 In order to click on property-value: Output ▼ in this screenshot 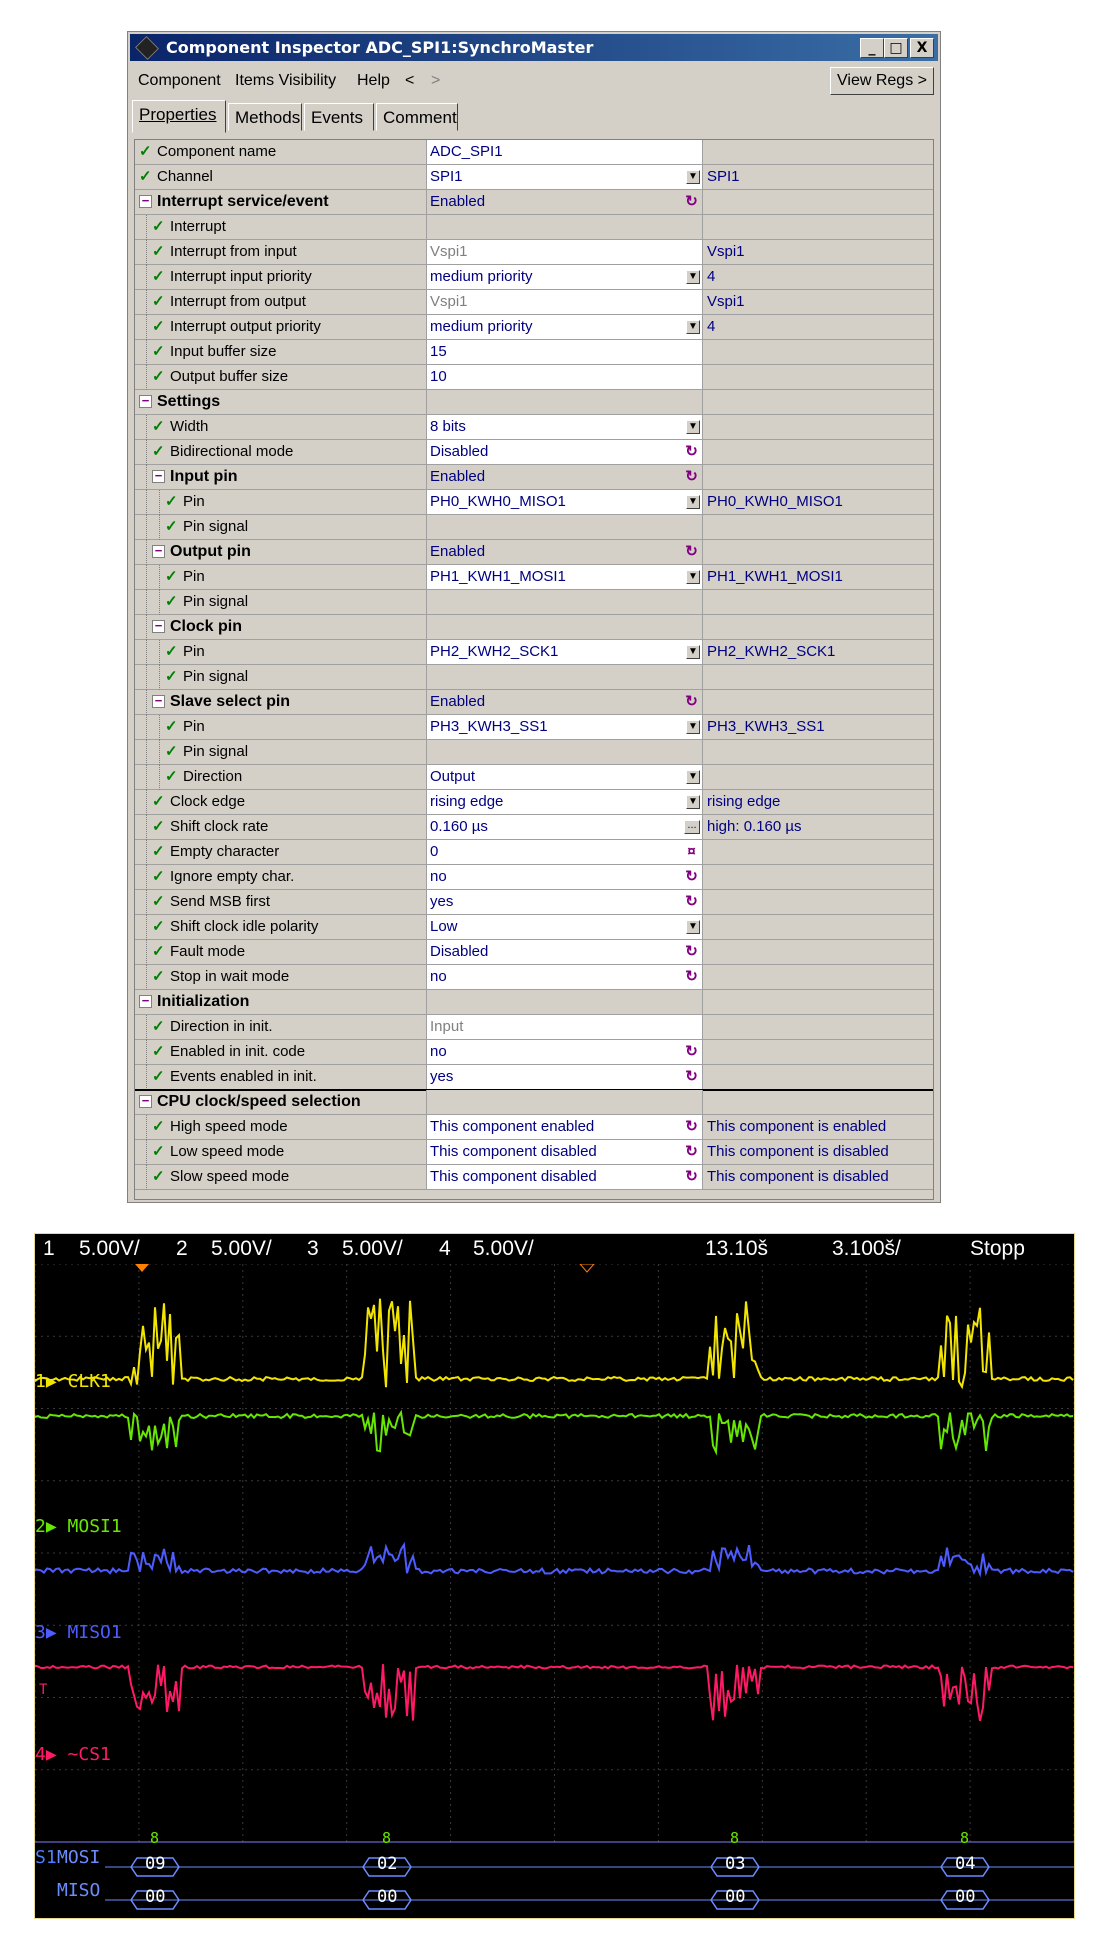, I will do `click(564, 777)`.